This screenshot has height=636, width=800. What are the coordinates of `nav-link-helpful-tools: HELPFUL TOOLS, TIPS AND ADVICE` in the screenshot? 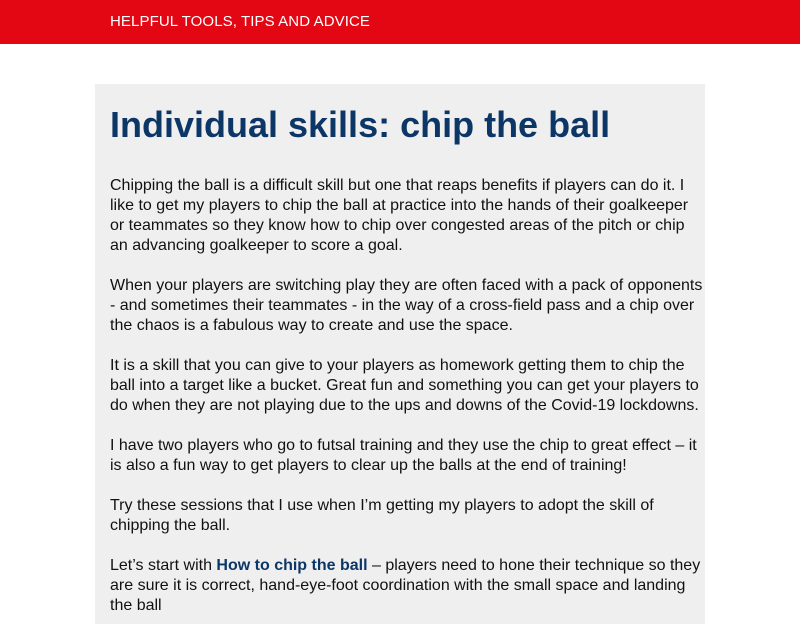 It's located at (240, 21).